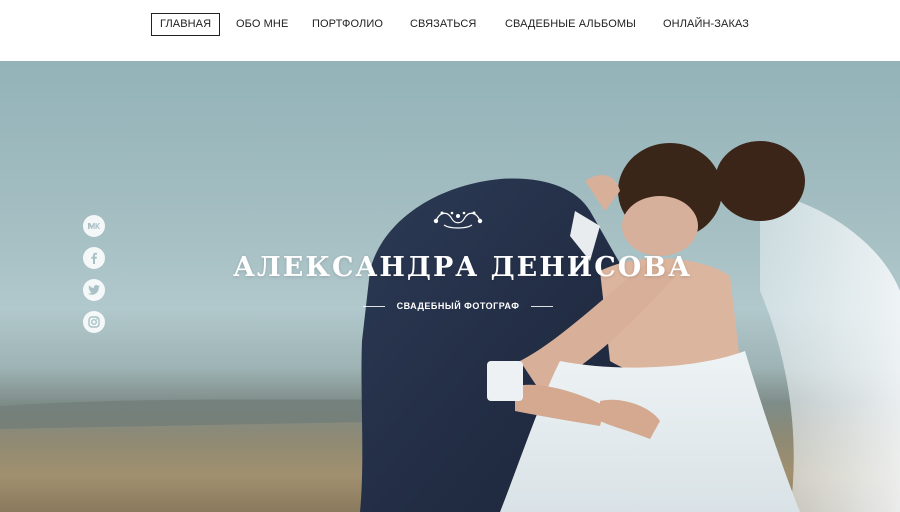 Image resolution: width=900 pixels, height=512 pixels. I want to click on floral-ornament-icon, so click(458, 220).